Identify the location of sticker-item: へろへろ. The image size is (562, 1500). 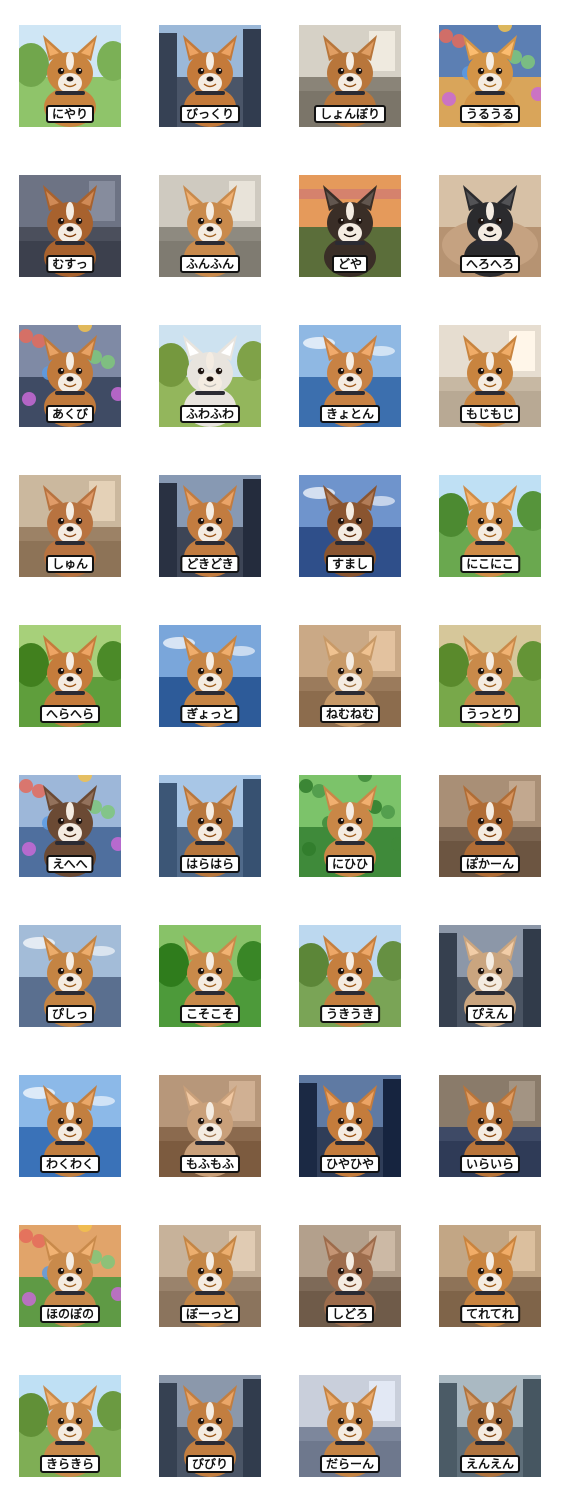
(490, 226).